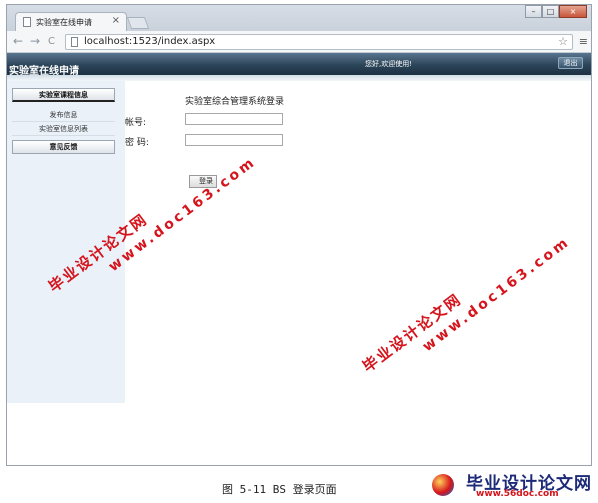  I want to click on minimize-button: –, so click(533, 11).